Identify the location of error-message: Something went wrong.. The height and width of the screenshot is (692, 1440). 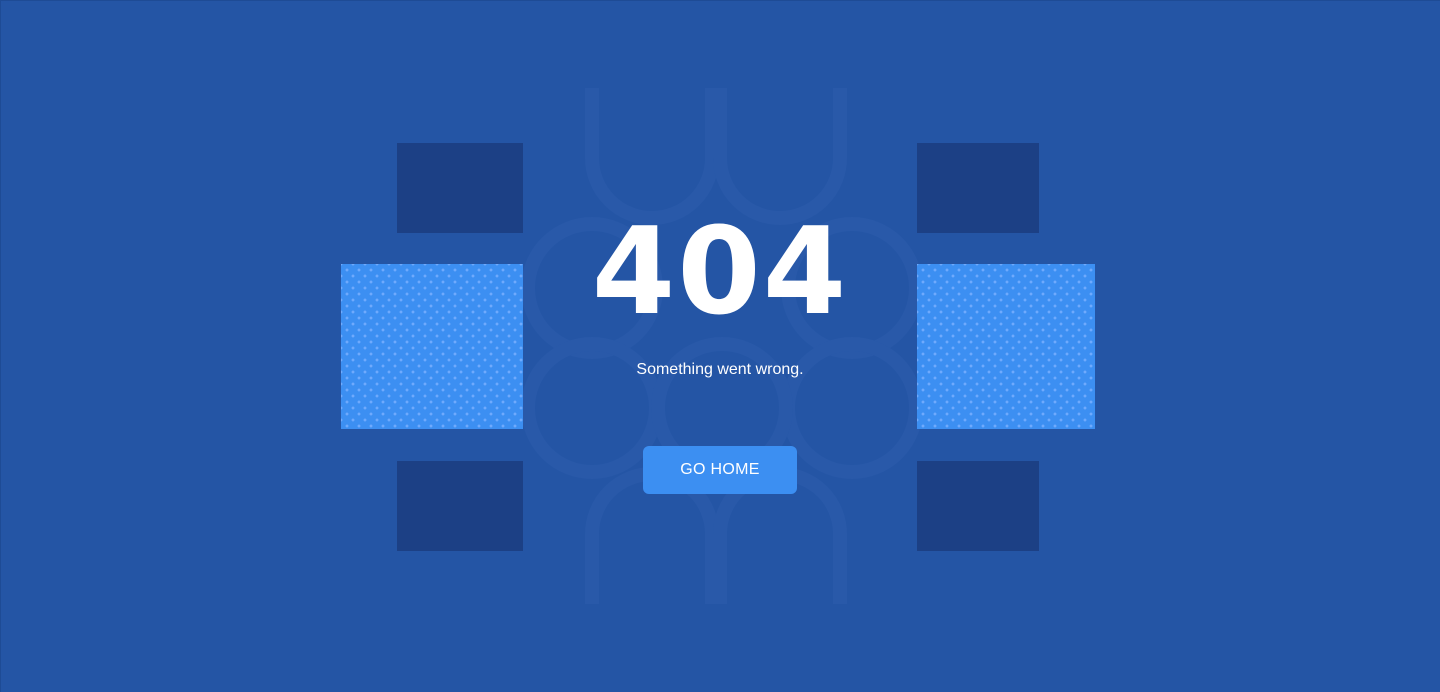
(720, 369).